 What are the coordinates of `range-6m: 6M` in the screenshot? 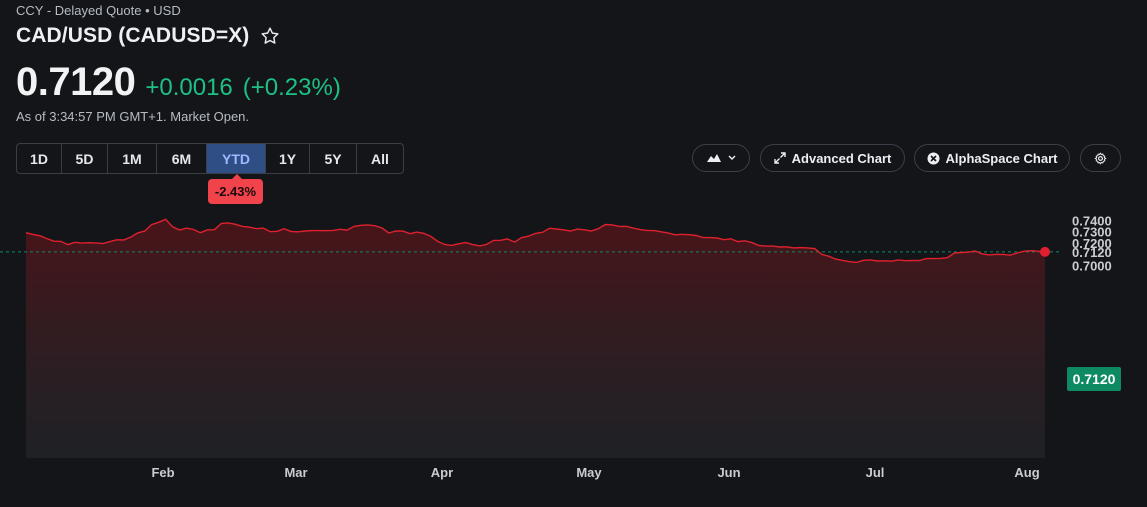 It's located at (182, 158).